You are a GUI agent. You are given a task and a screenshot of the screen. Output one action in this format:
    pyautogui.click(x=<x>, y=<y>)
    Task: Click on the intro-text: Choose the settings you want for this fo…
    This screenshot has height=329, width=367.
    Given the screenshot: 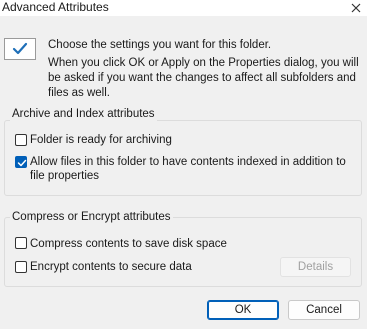 What is the action you would take?
    pyautogui.click(x=160, y=45)
    